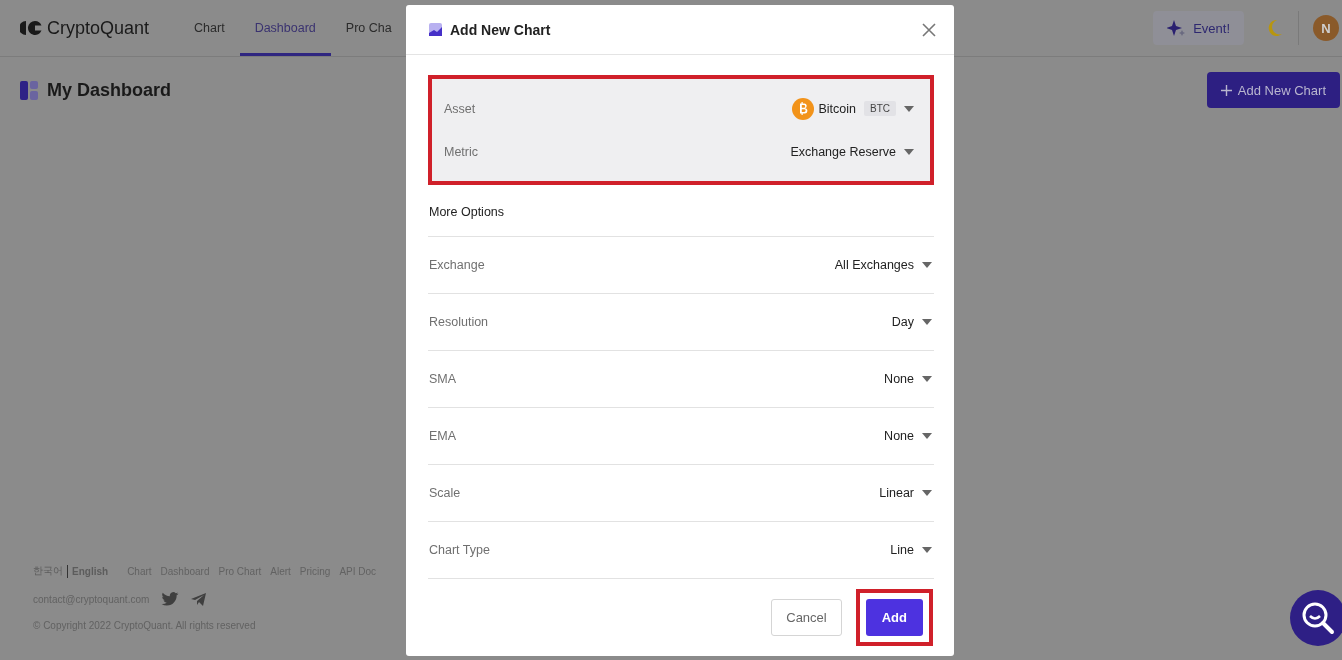  Describe the element at coordinates (852, 151) in the screenshot. I see `metric-dropdown: Exchange Reserve` at that location.